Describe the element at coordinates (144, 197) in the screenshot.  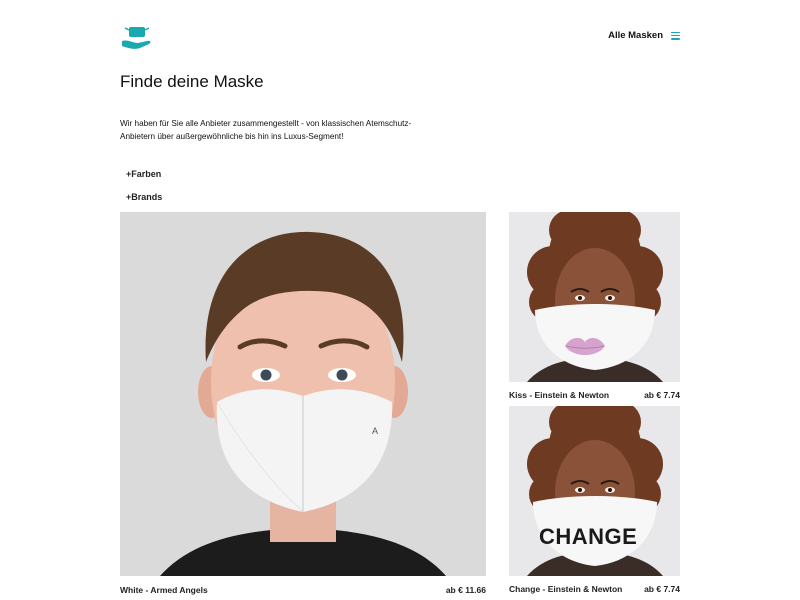
I see `filter-brands-toggle: +Brands` at that location.